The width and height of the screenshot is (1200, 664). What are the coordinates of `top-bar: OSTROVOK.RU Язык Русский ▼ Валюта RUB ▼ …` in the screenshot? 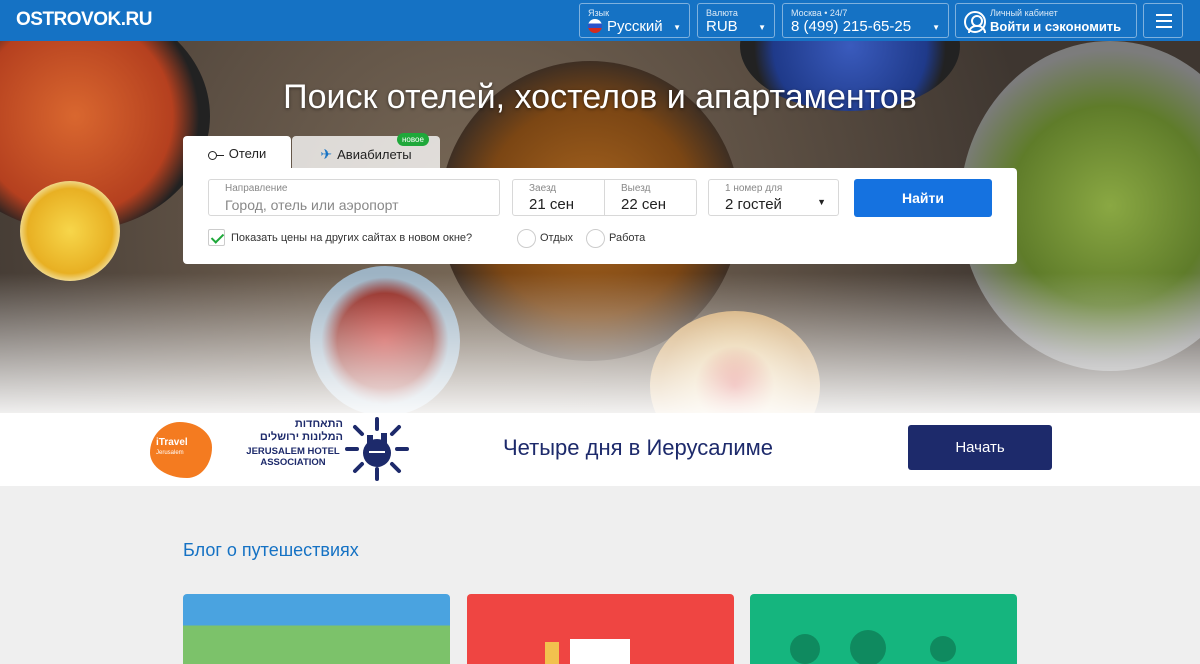 It's located at (600, 20).